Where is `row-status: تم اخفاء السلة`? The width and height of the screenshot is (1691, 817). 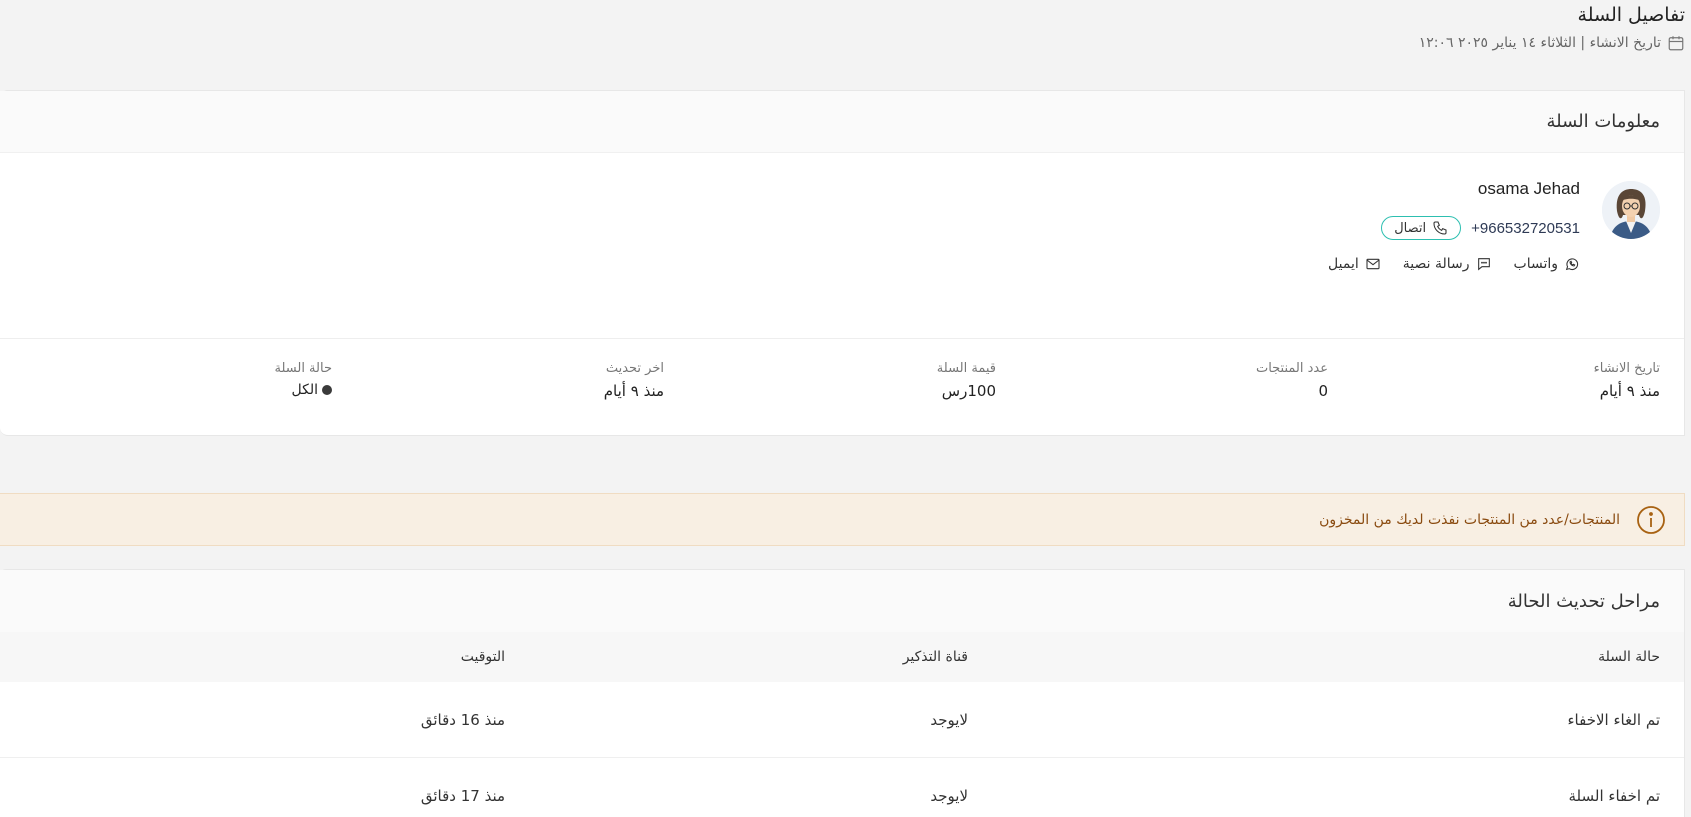
row-status: تم اخفاء السلة is located at coordinates (1614, 795).